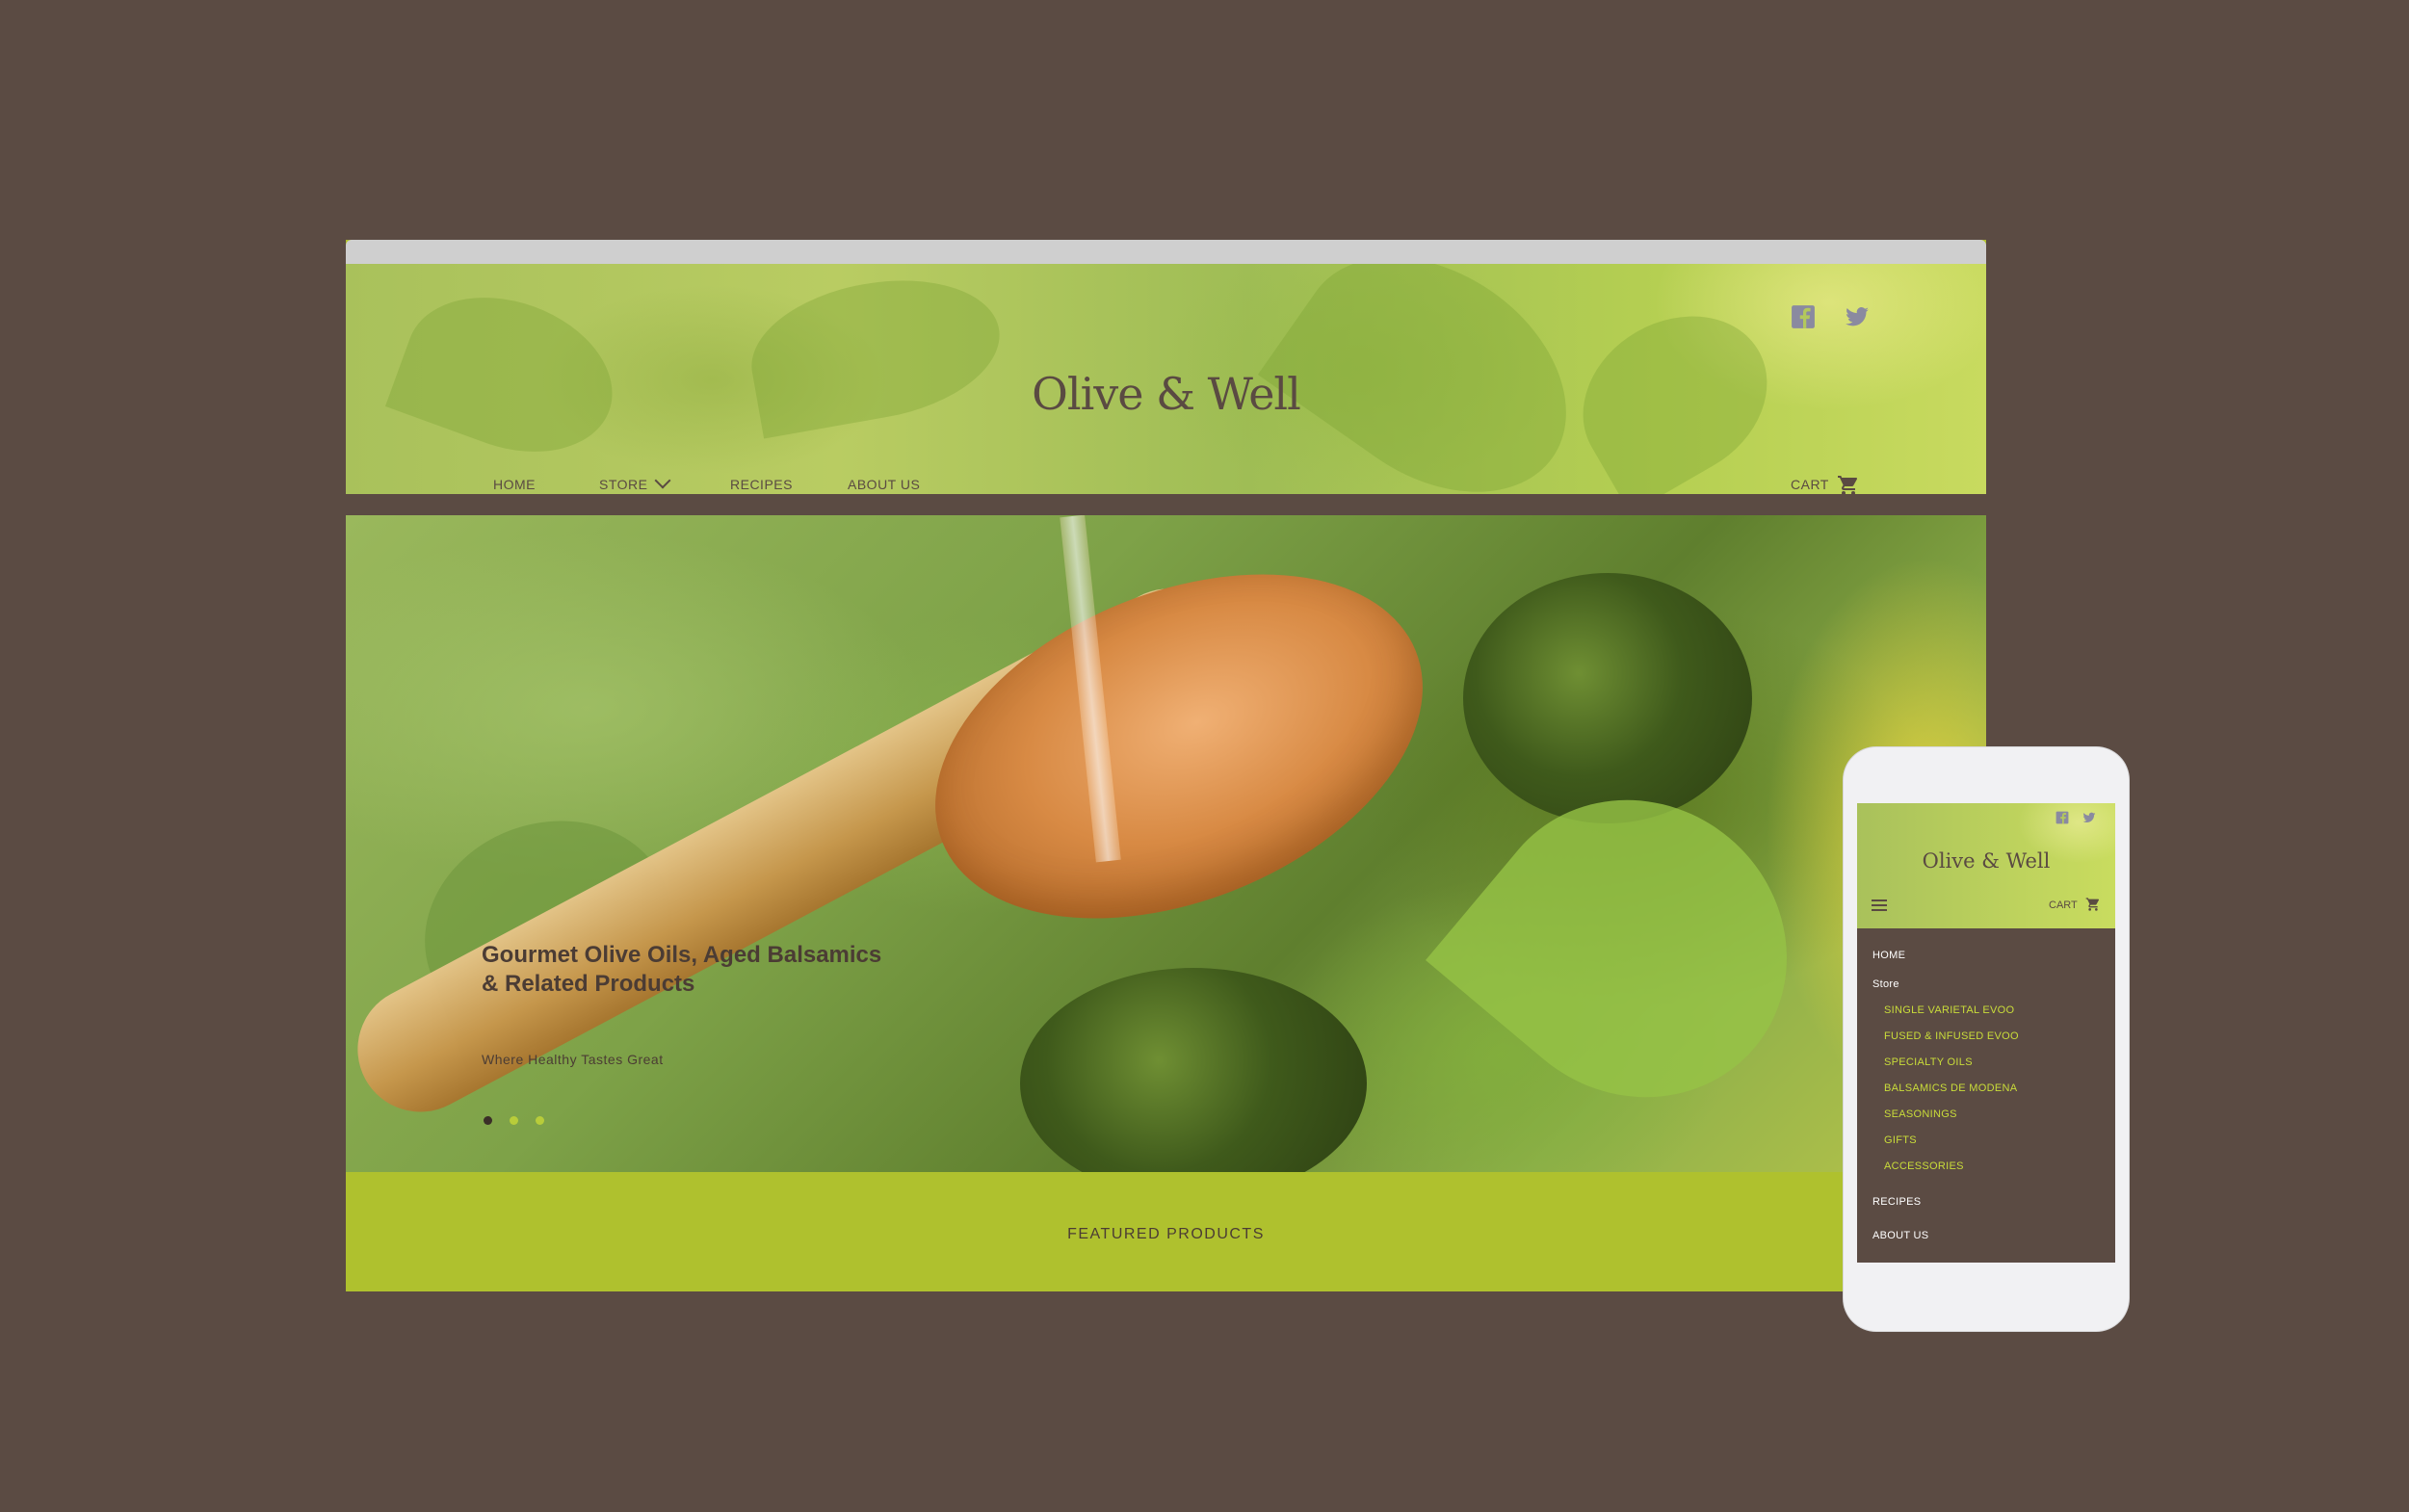 The image size is (2409, 1512). I want to click on browser-title-bar, so click(1166, 252).